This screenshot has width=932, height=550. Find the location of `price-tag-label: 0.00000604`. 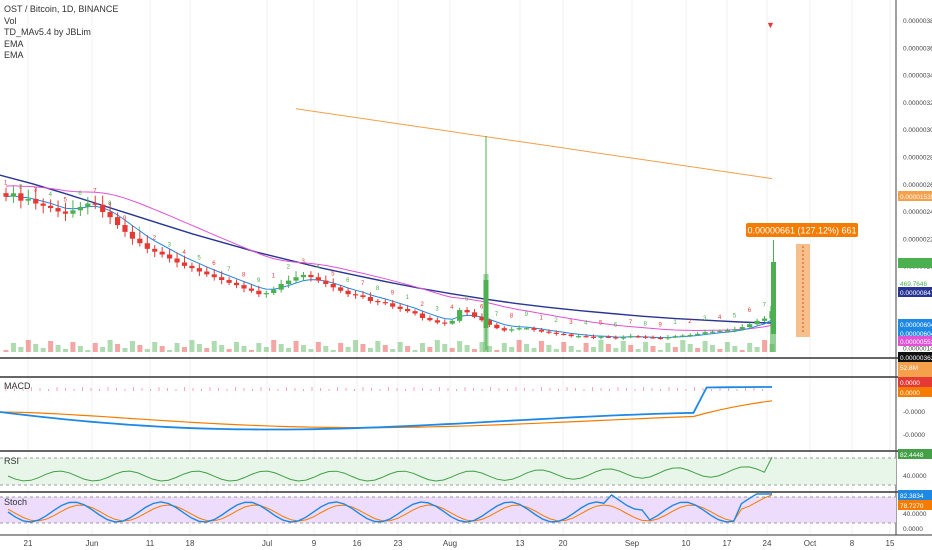

price-tag-label: 0.00000604 is located at coordinates (916, 325).